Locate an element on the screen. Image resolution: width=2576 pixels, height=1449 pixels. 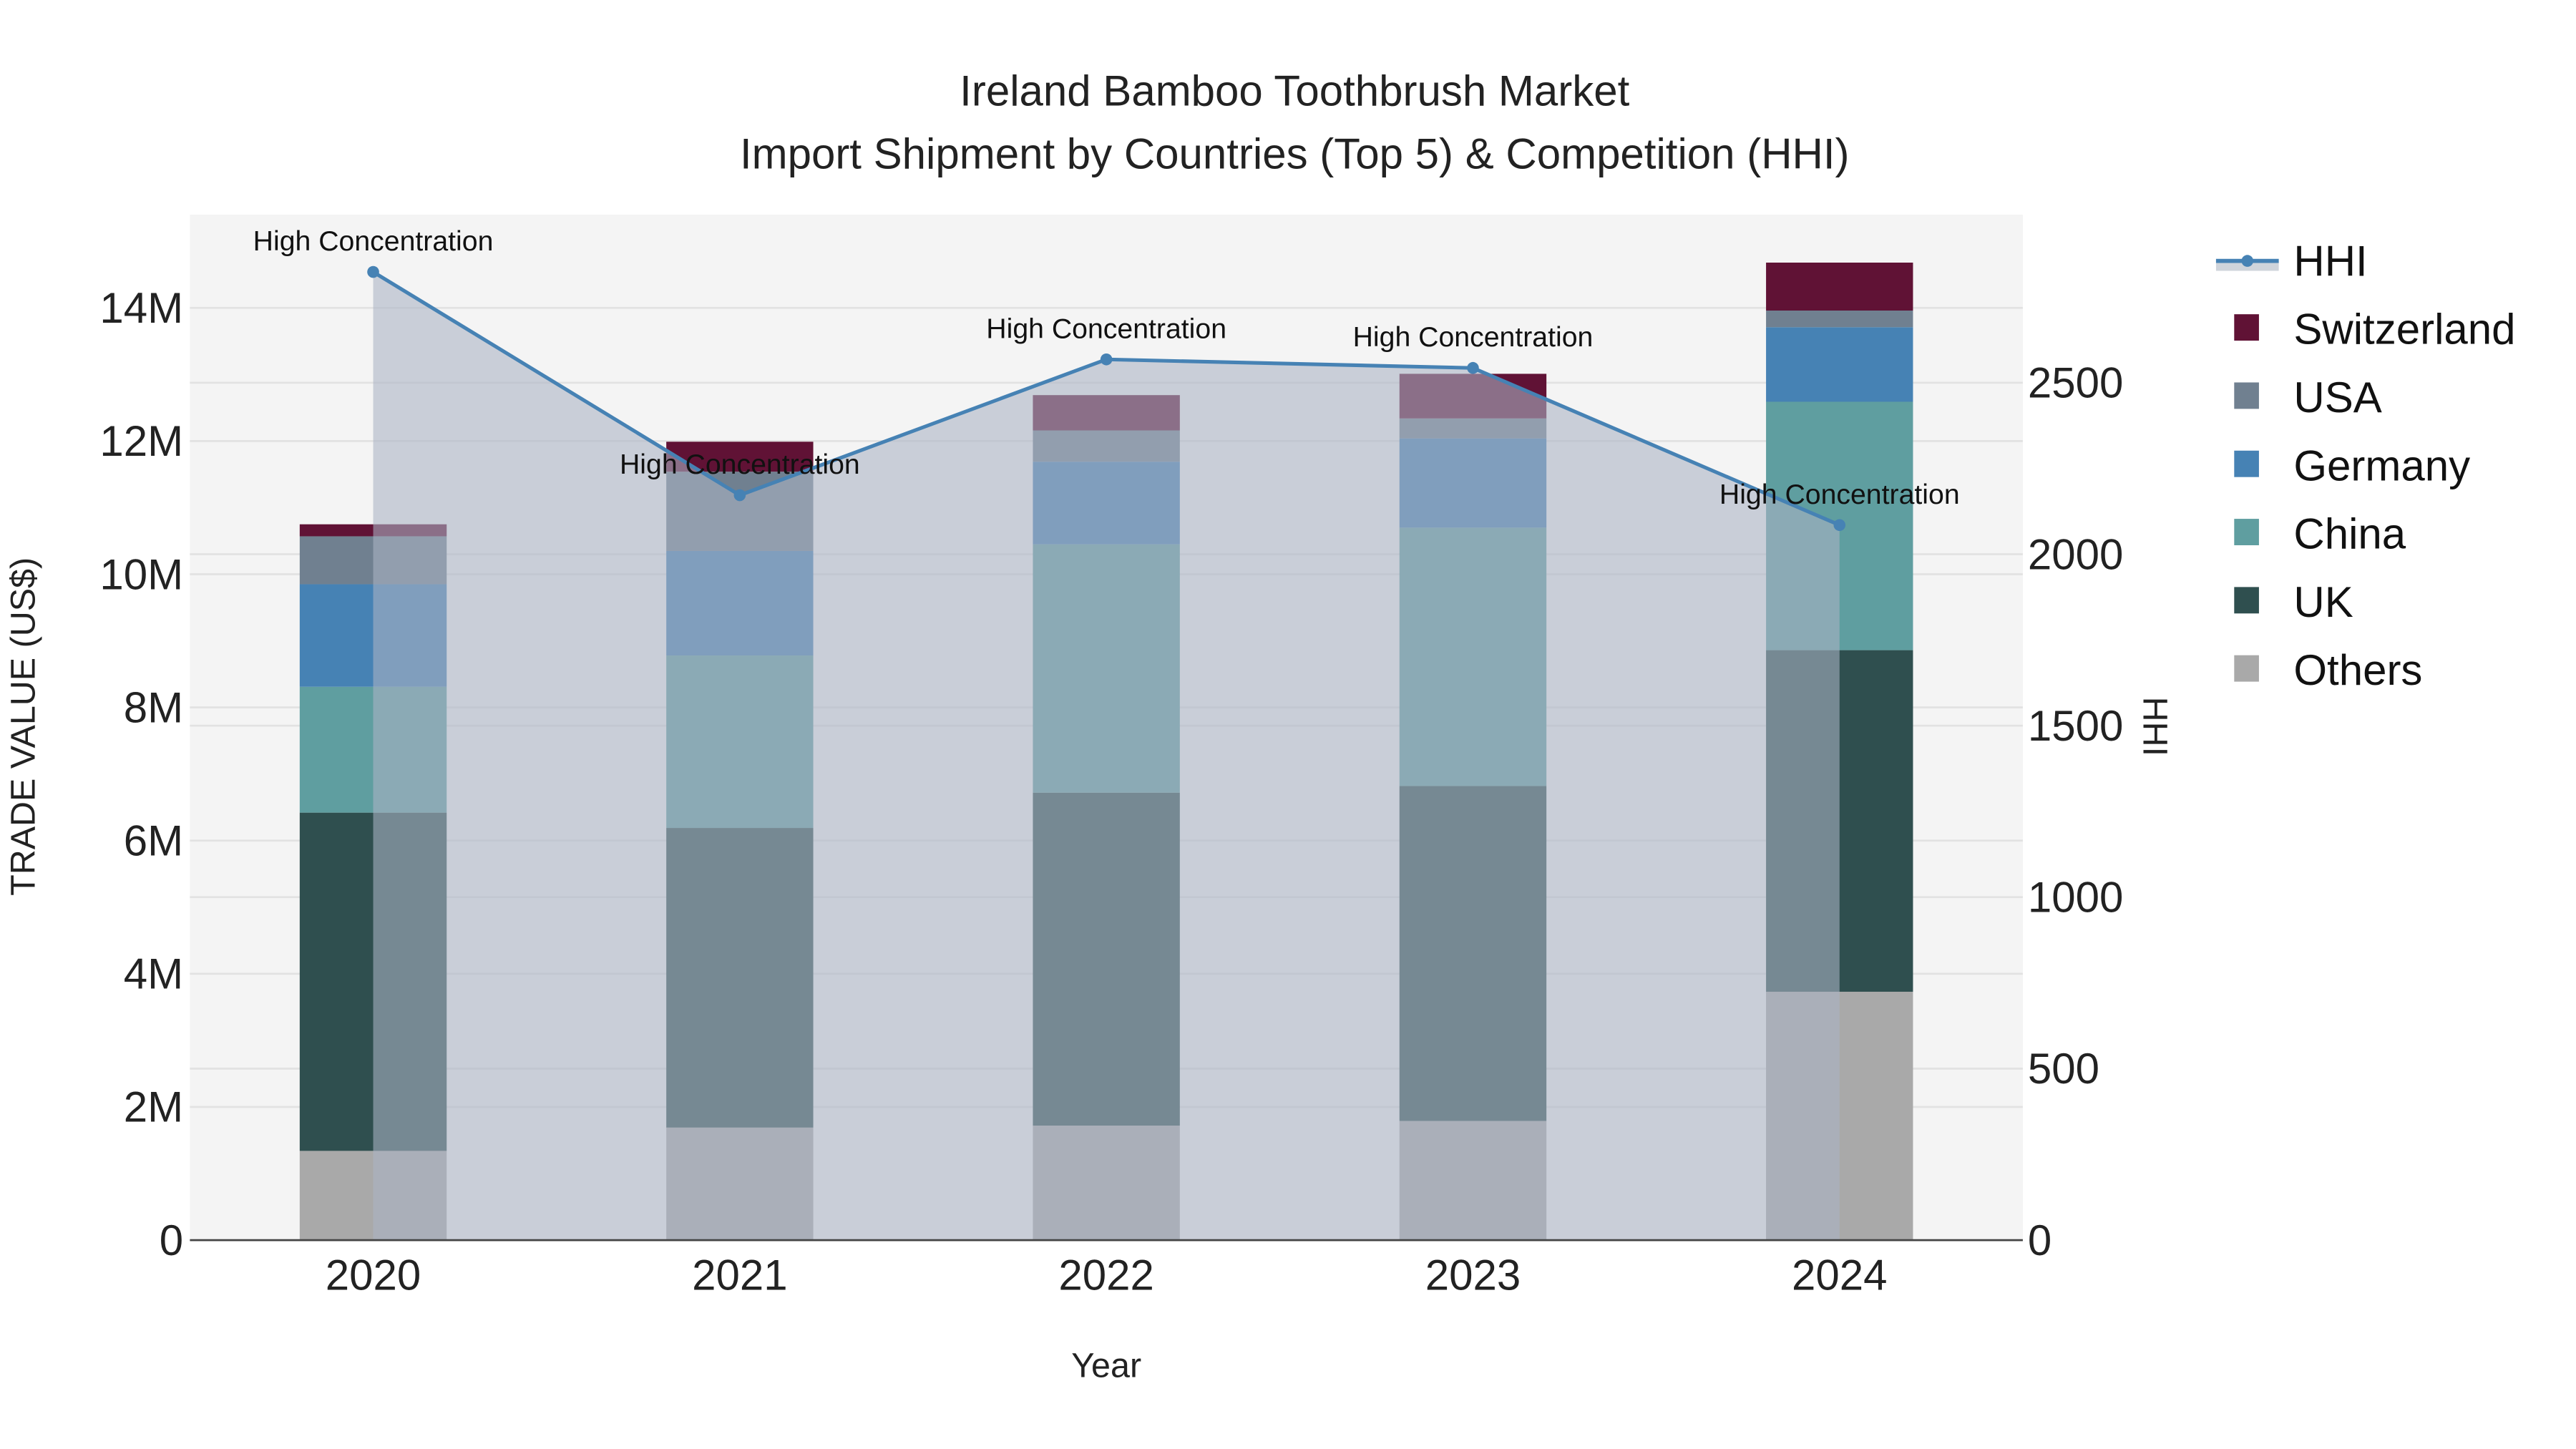
y2-tick-label: 2500 is located at coordinates (2075, 383).